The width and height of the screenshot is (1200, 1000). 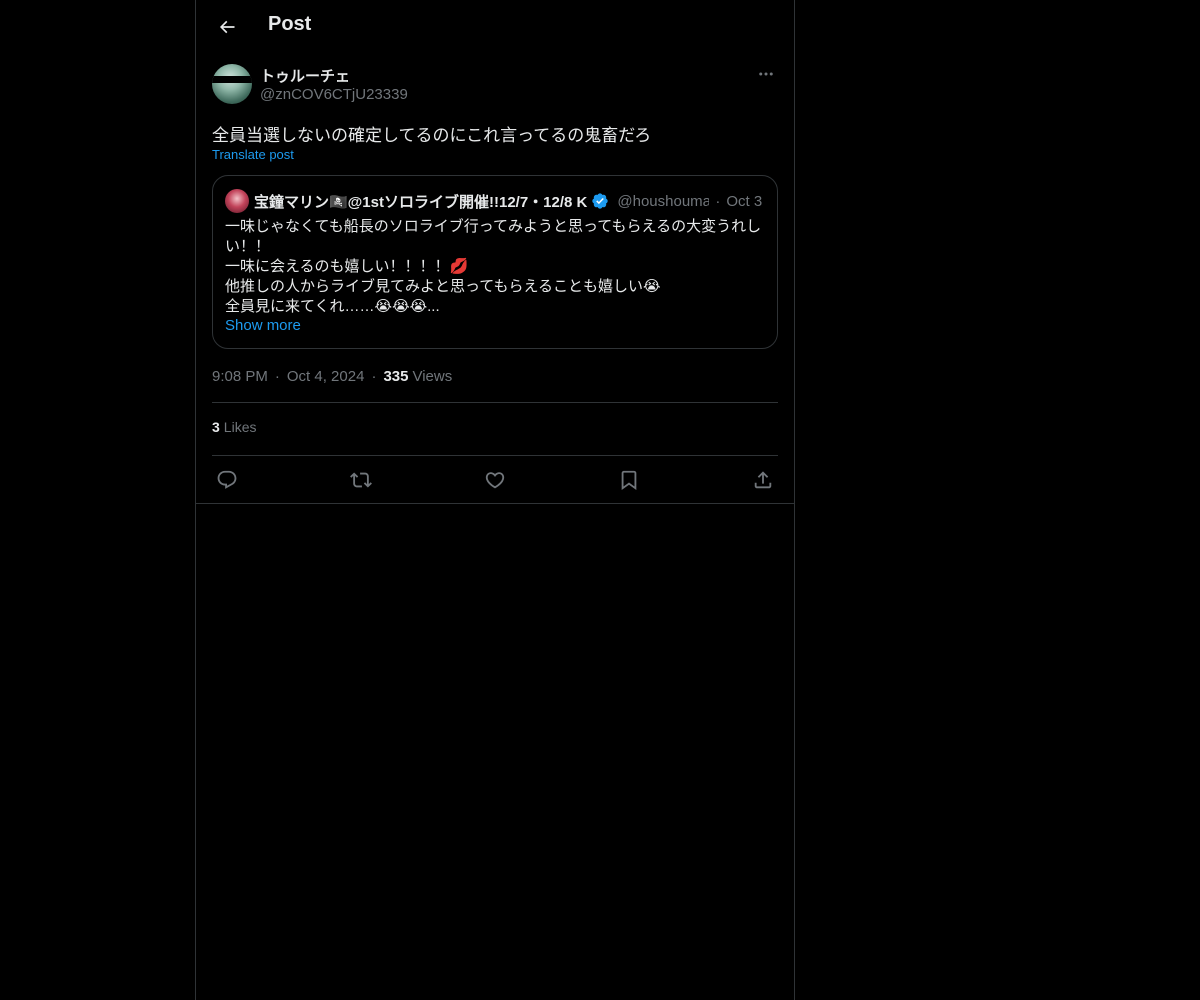 I want to click on quoted-author-display-name: 宝鐘マリン🏴‍☠️@1stソロライブ開催!!12/7・12/8 K, so click(x=421, y=202).